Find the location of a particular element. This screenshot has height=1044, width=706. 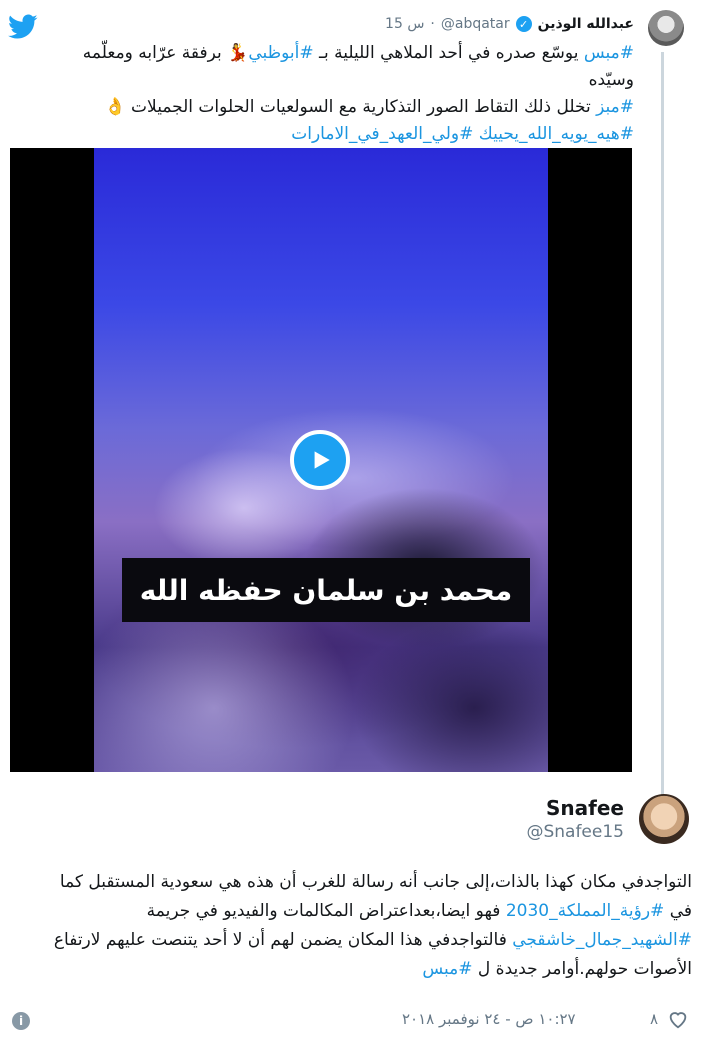

tweet-line: الأصوات حولهم.أوامر جديدة ل #مبس is located at coordinates (557, 969).